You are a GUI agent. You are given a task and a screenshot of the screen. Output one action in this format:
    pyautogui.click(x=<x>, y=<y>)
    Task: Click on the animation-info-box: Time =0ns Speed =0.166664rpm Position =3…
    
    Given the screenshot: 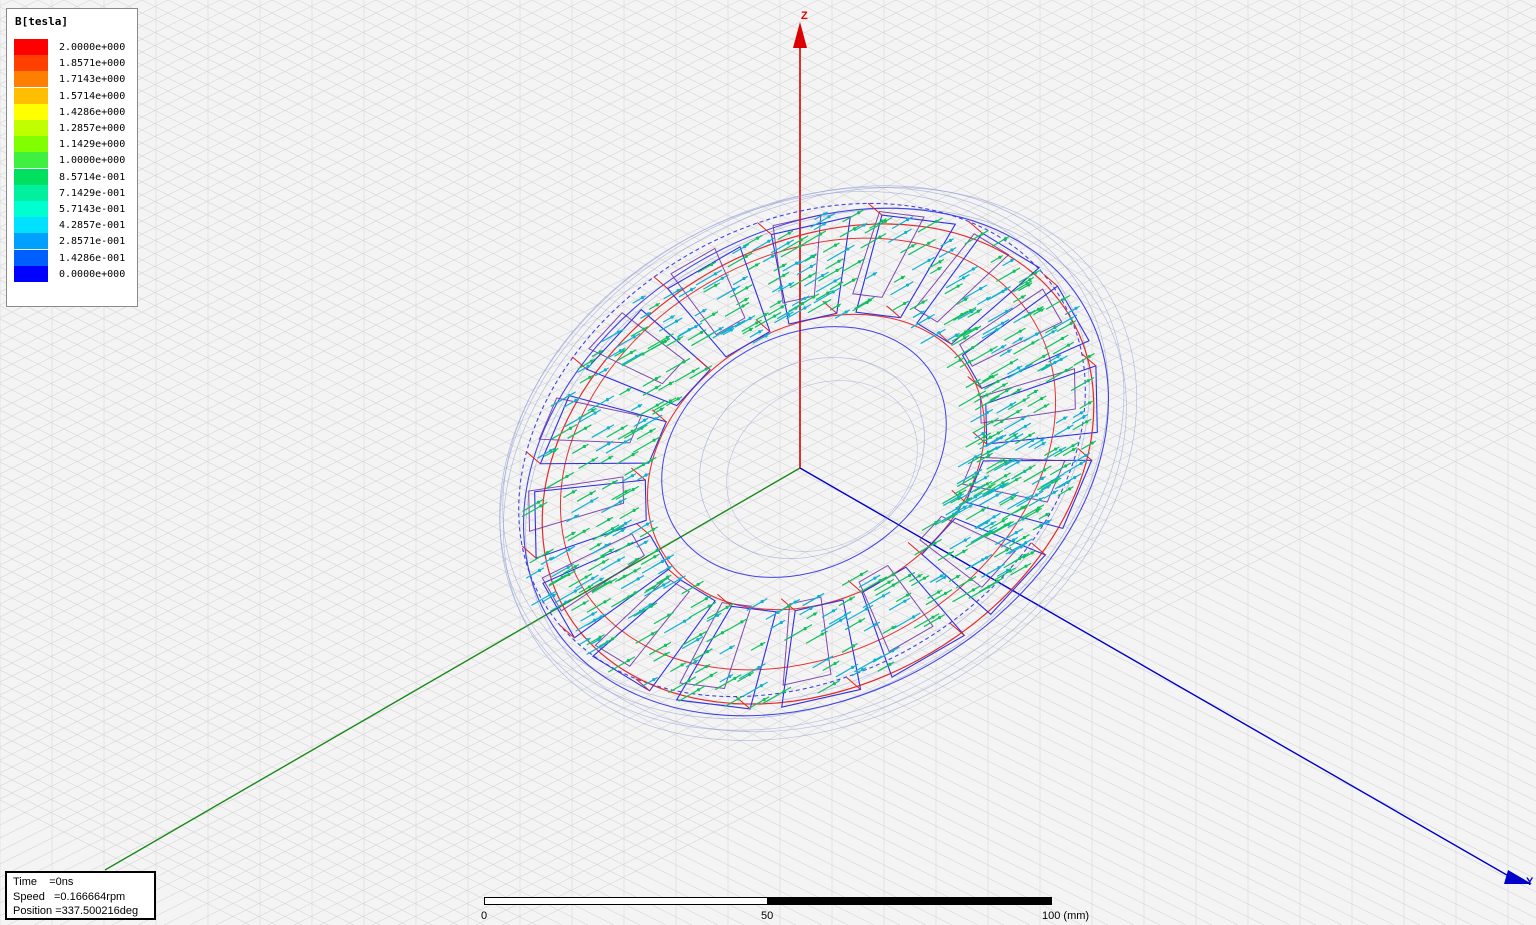 What is the action you would take?
    pyautogui.click(x=80, y=895)
    